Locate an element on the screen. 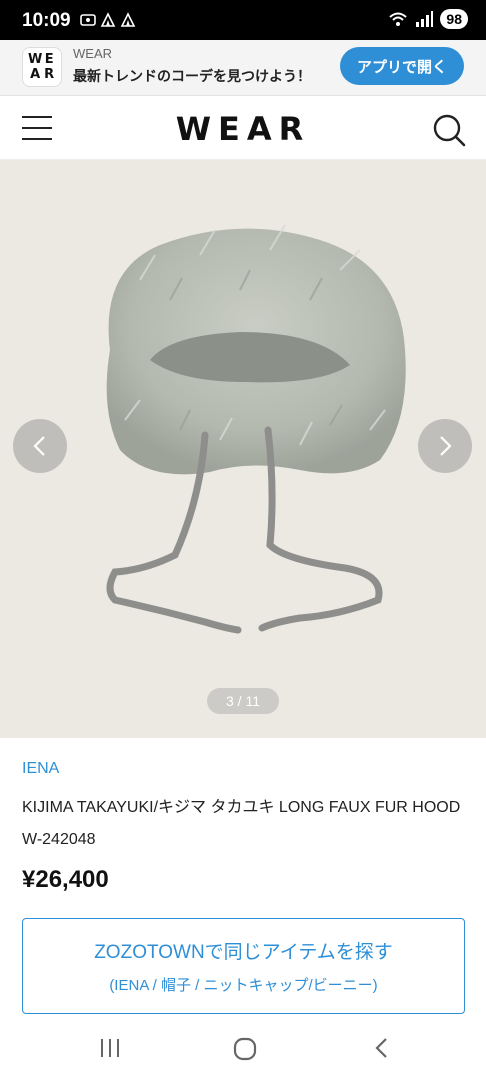 The width and height of the screenshot is (486, 1080). app-name: WEAR is located at coordinates (92, 53).